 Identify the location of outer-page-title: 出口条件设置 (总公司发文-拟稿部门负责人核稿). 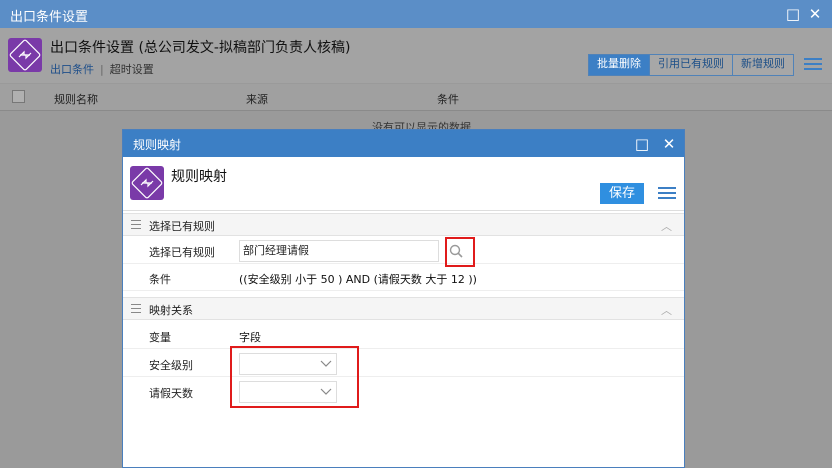
(200, 48).